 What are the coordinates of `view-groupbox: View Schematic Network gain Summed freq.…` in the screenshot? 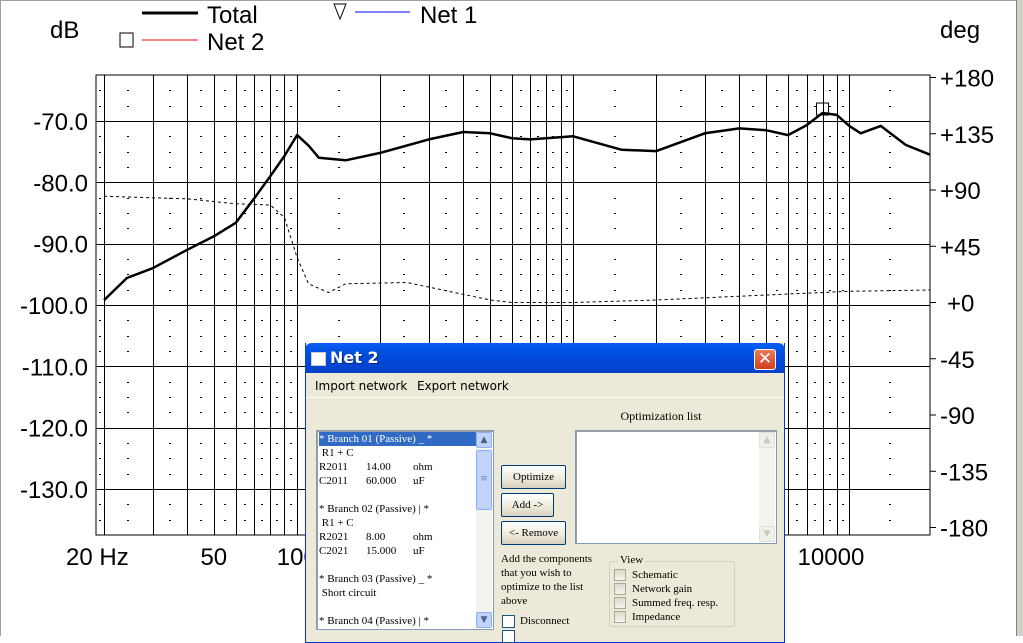 It's located at (672, 590).